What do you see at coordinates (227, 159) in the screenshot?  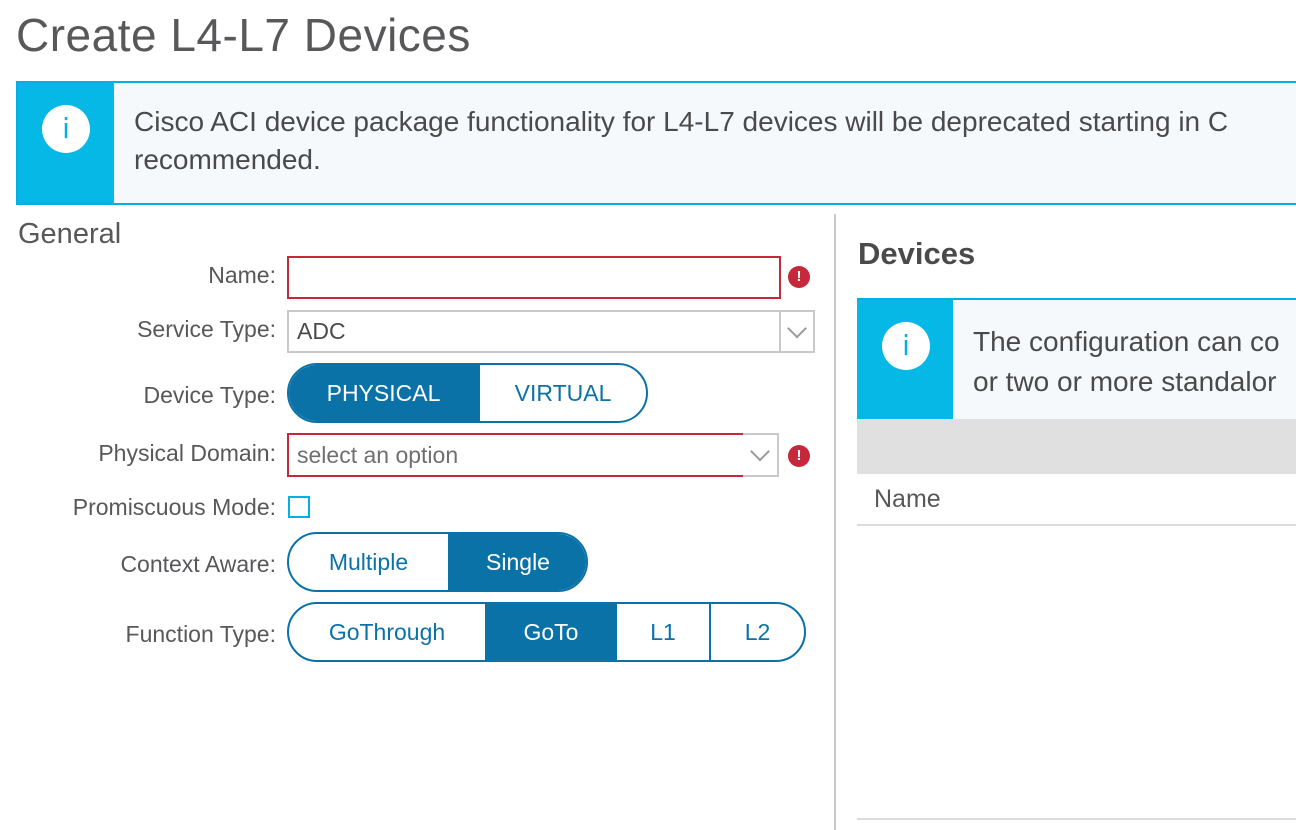 I see `banner-line-2: recommended.` at bounding box center [227, 159].